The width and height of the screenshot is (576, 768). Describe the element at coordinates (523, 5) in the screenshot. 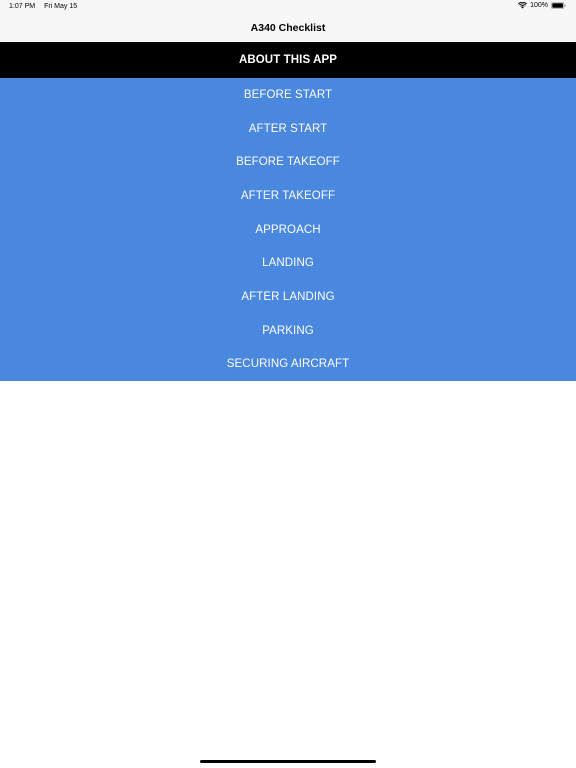

I see `wifi-icon` at that location.